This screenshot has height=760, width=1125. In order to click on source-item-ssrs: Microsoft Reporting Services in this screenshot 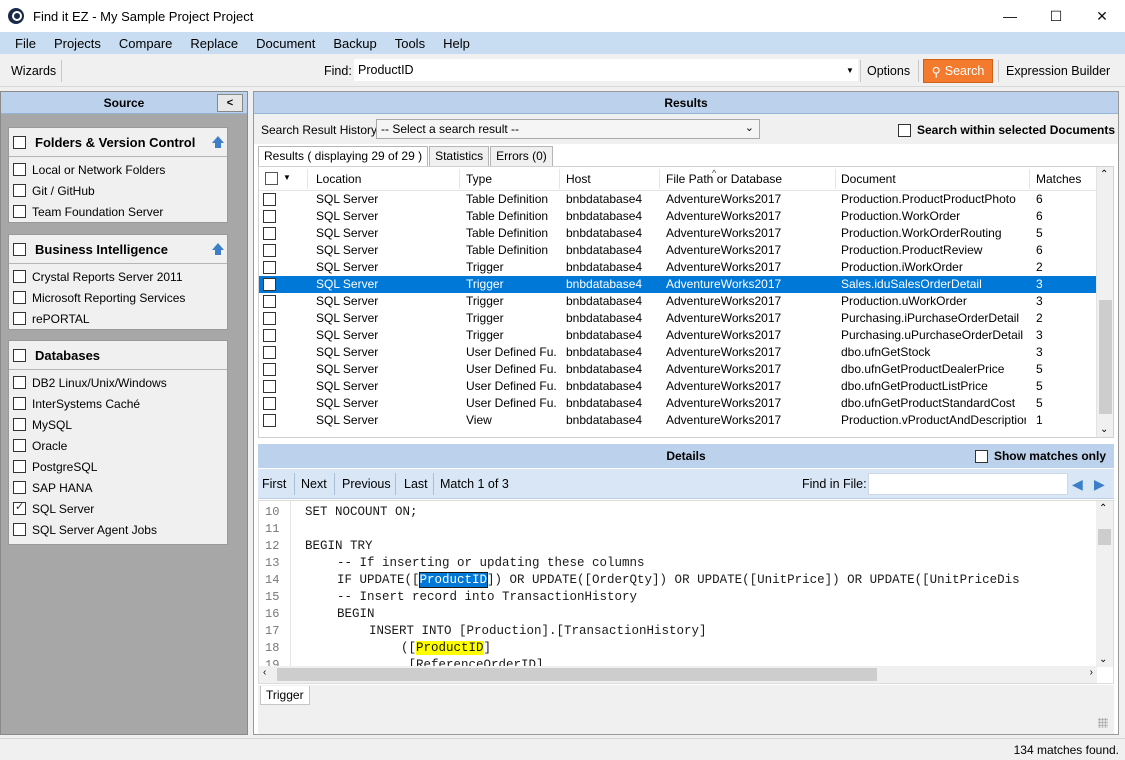, I will do `click(118, 297)`.